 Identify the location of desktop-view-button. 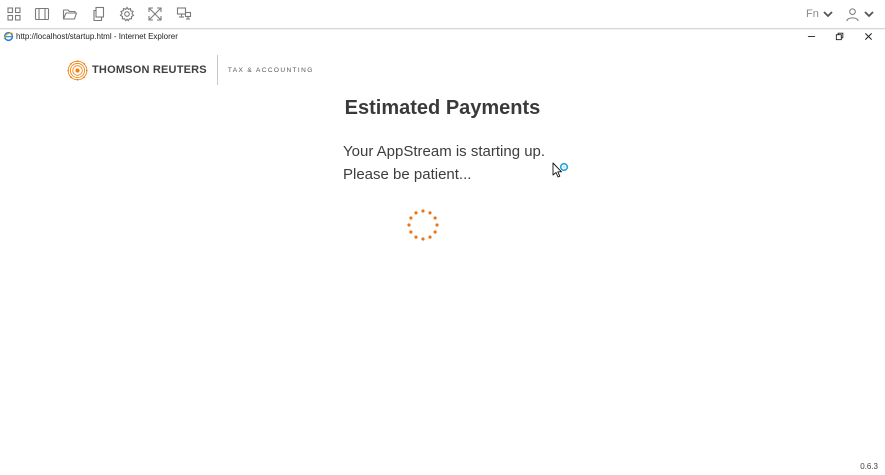
(42, 14).